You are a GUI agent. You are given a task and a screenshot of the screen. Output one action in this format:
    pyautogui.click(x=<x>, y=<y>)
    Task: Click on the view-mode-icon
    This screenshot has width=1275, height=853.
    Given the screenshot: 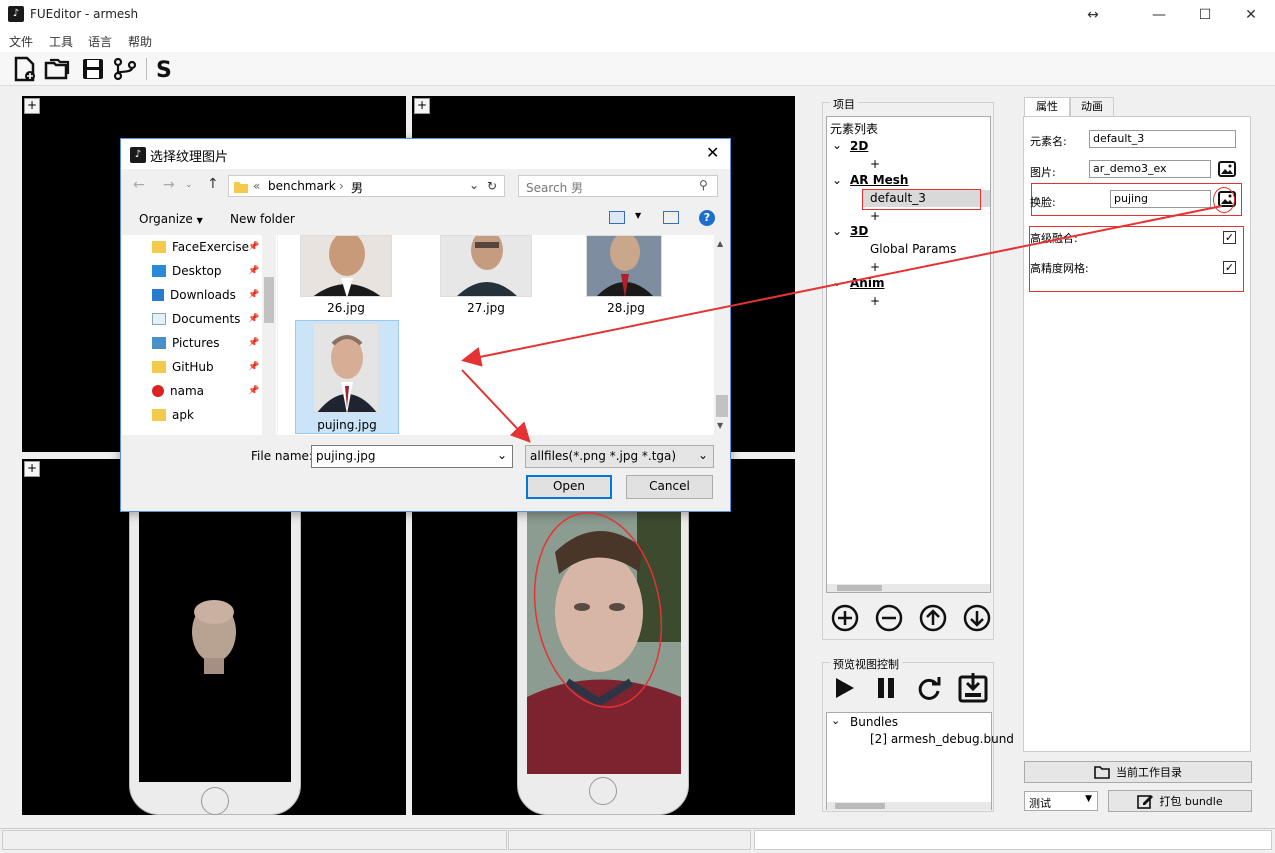 What is the action you would take?
    pyautogui.click(x=617, y=217)
    